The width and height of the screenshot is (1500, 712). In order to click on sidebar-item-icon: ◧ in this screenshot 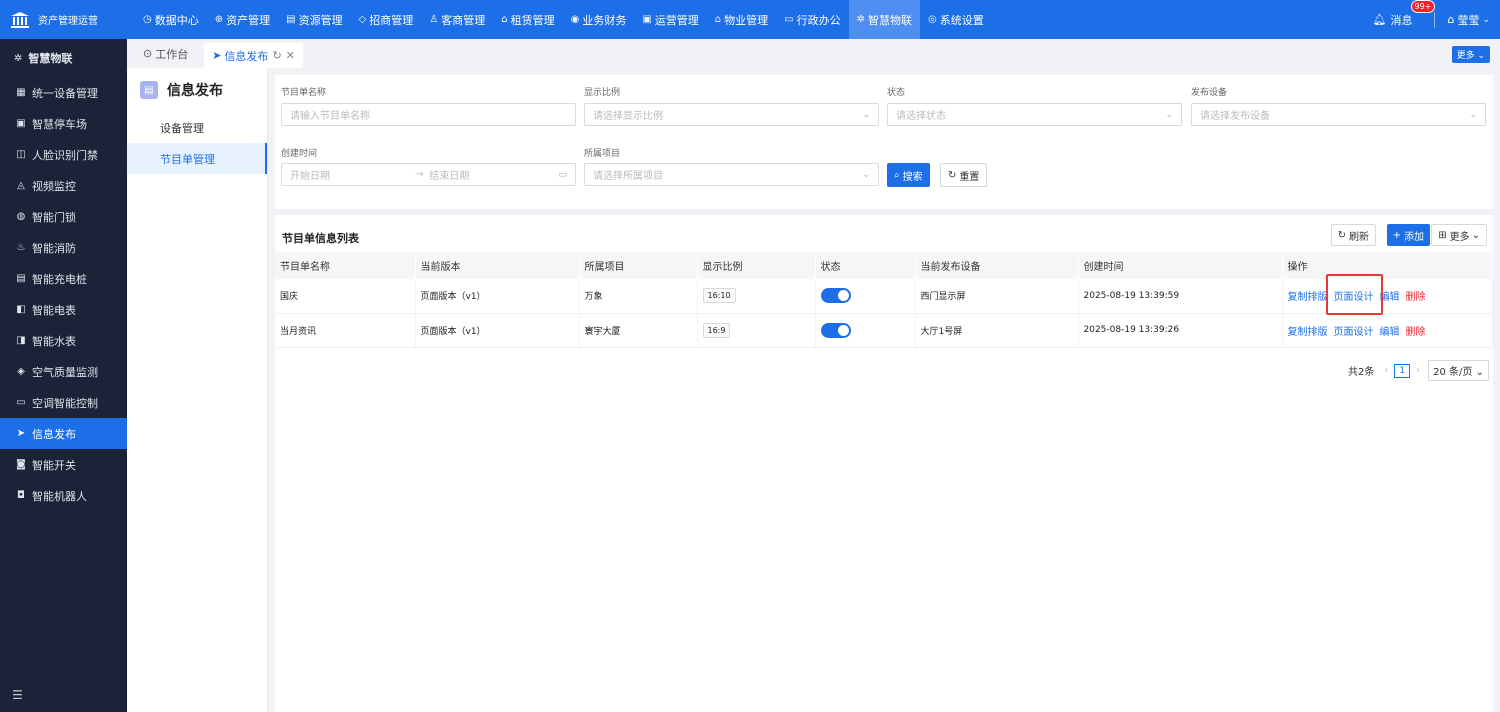, I will do `click(21, 309)`.